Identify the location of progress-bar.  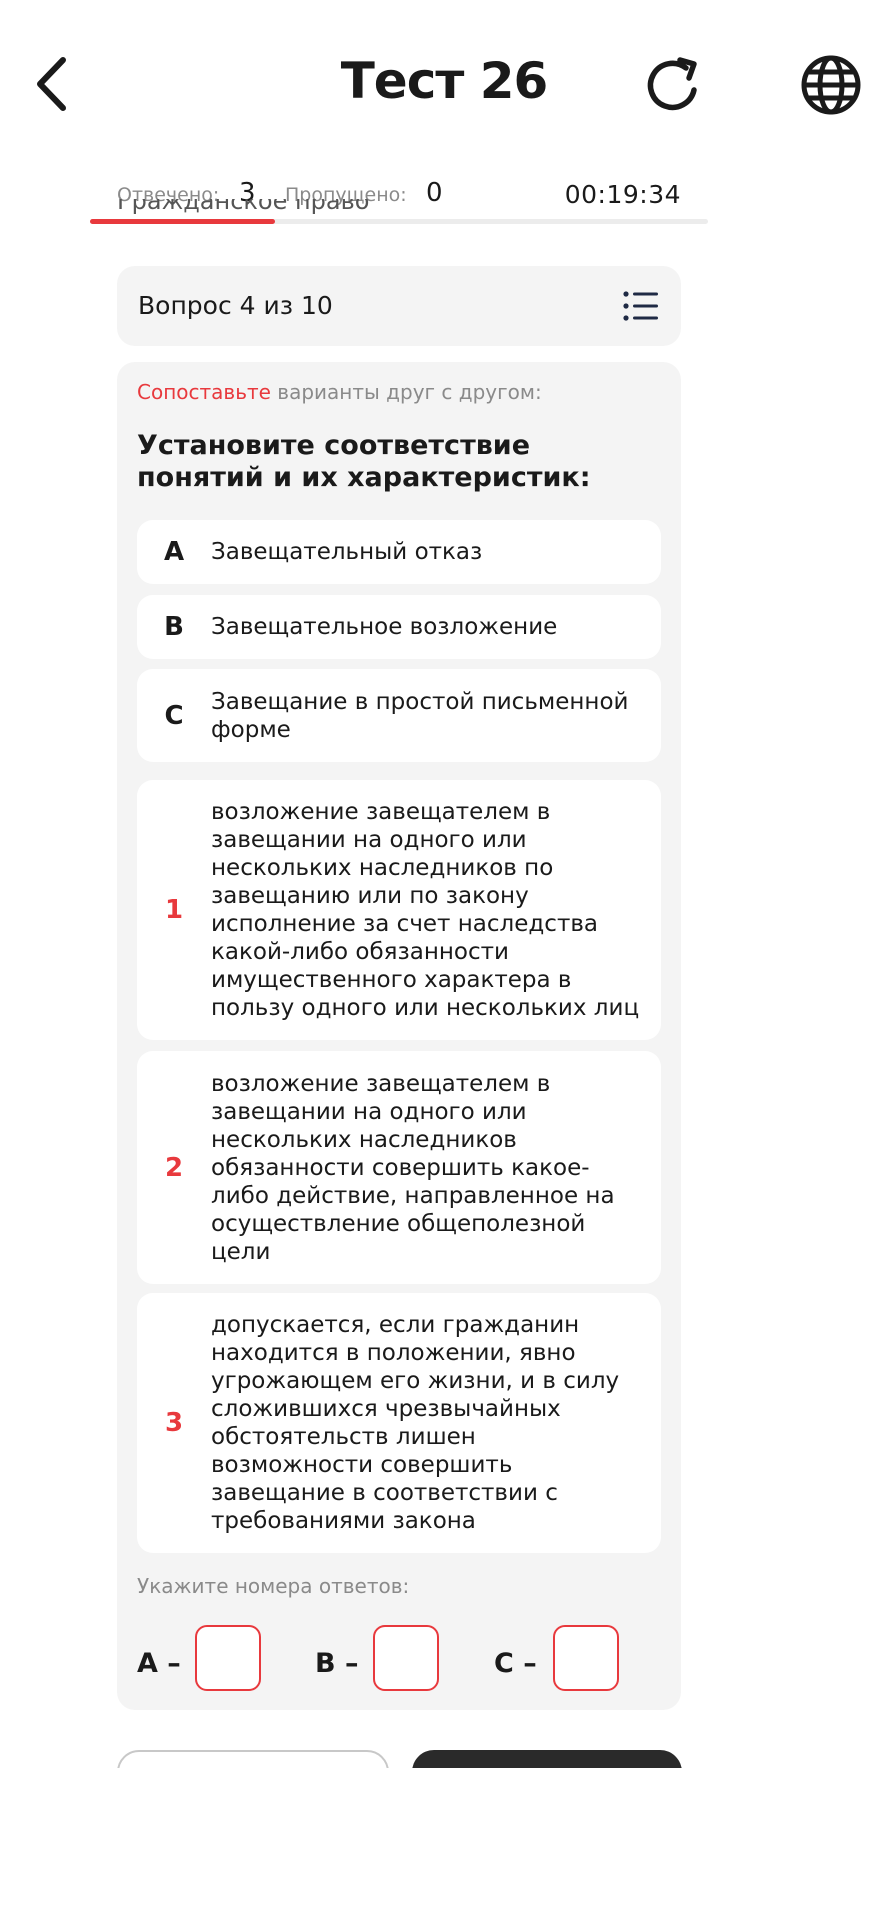
(399, 221).